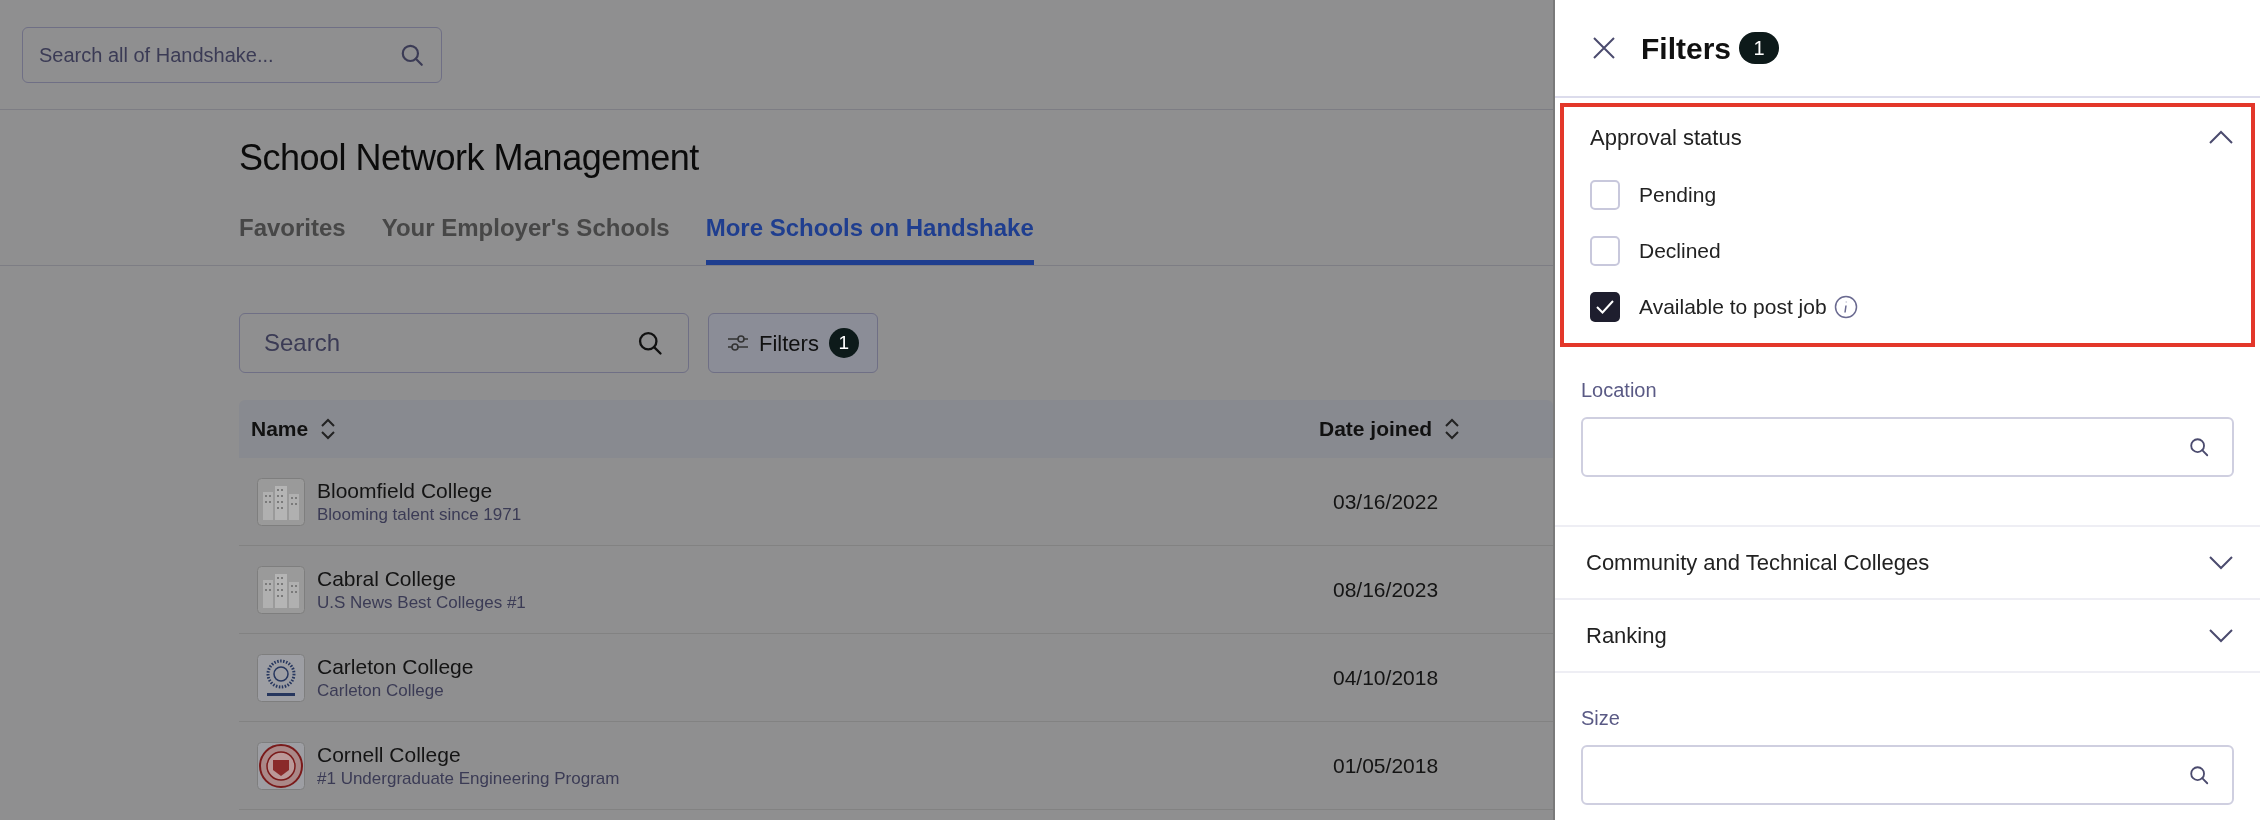 This screenshot has width=2260, height=820. I want to click on sliders-icon, so click(738, 343).